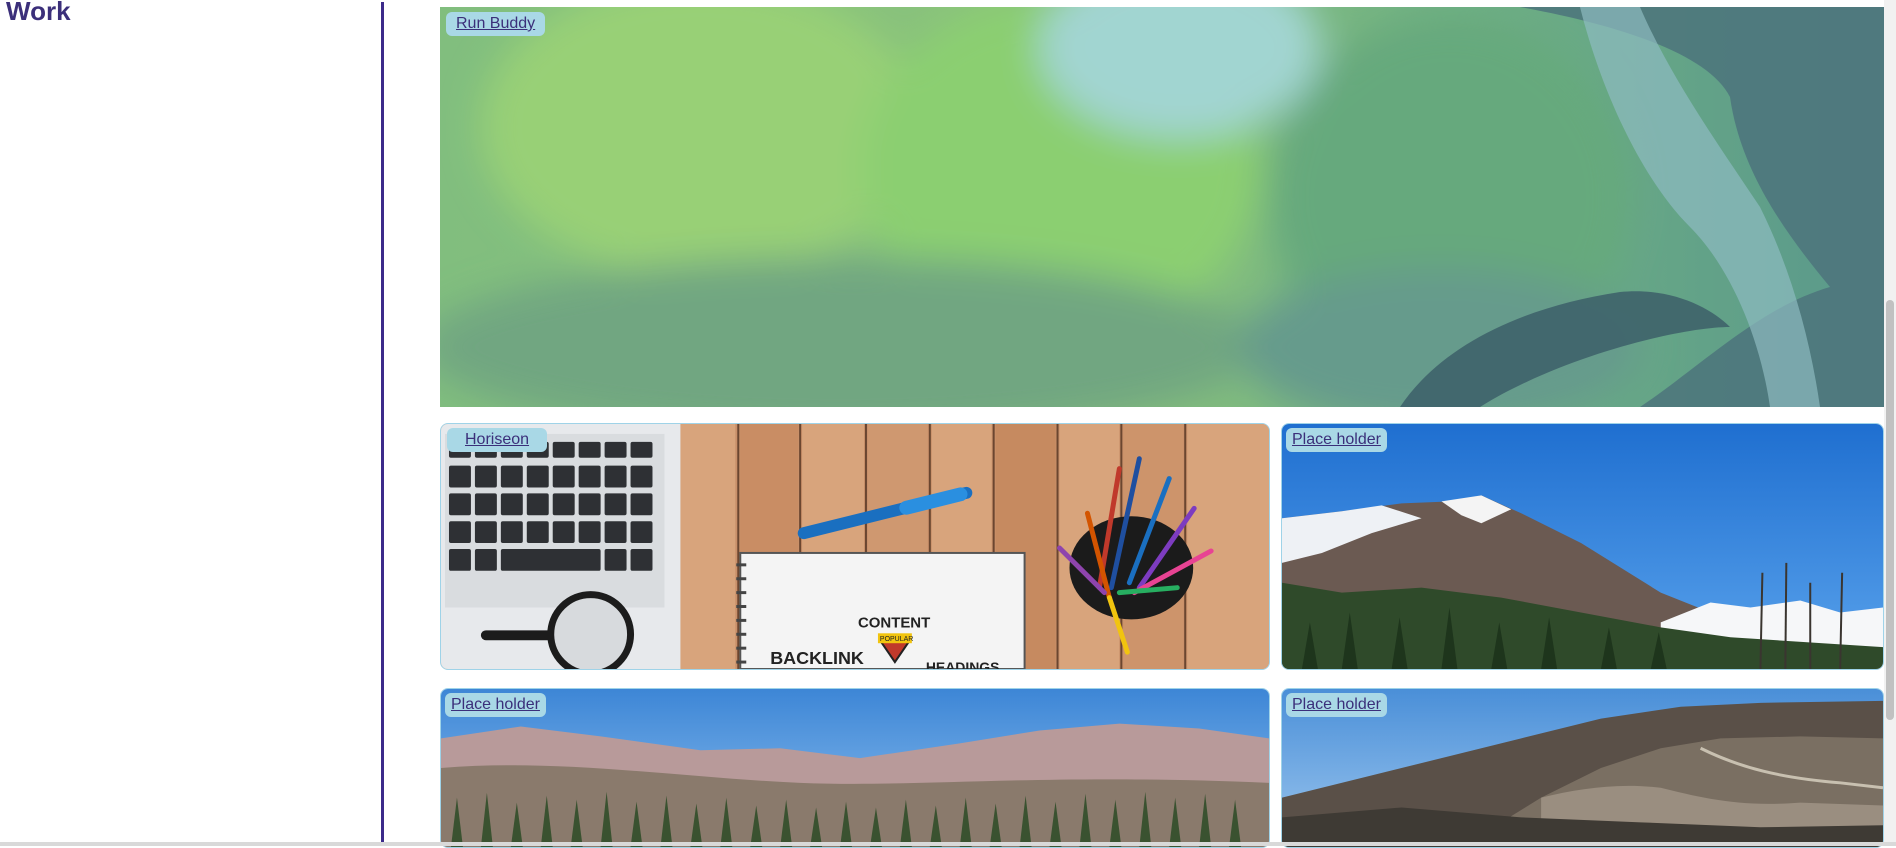 The height and width of the screenshot is (848, 1896). I want to click on vertical-divider, so click(382, 424).